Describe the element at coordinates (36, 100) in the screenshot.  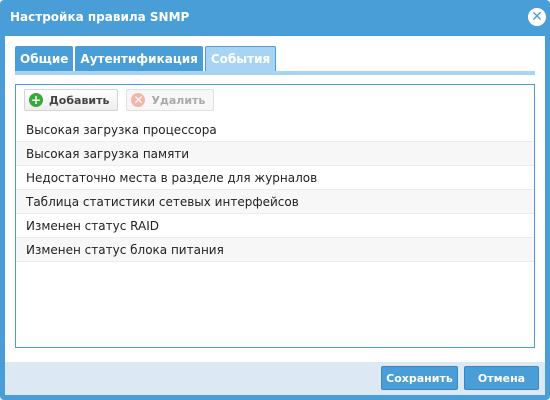
I see `plus-circle-icon: +` at that location.